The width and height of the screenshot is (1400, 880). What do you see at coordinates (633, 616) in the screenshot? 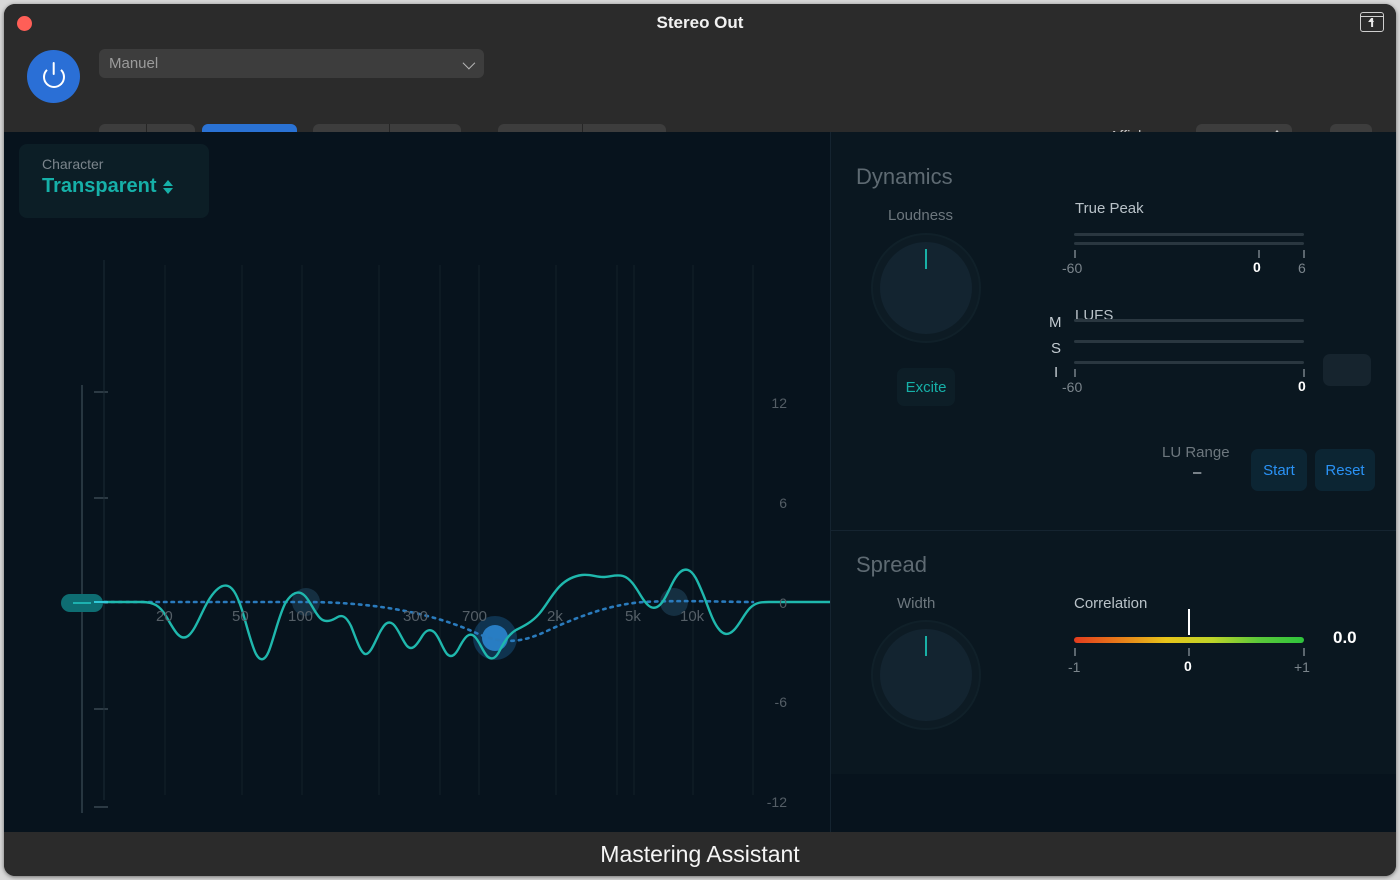
I see `freq-tick-5k: 5k` at bounding box center [633, 616].